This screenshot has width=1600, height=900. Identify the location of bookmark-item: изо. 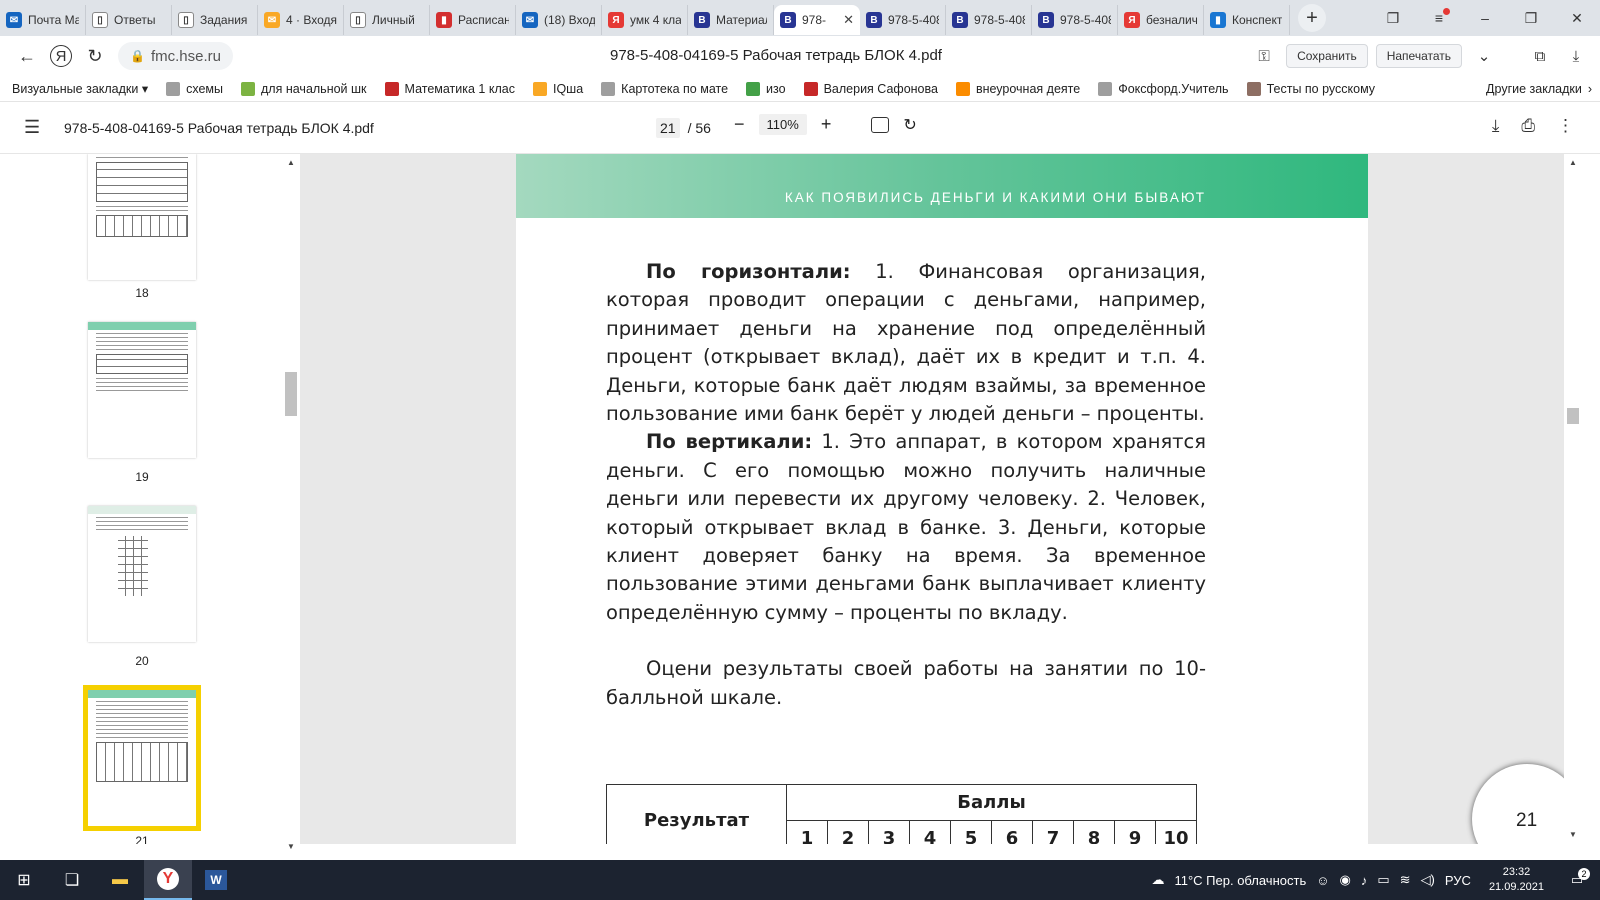
(766, 88).